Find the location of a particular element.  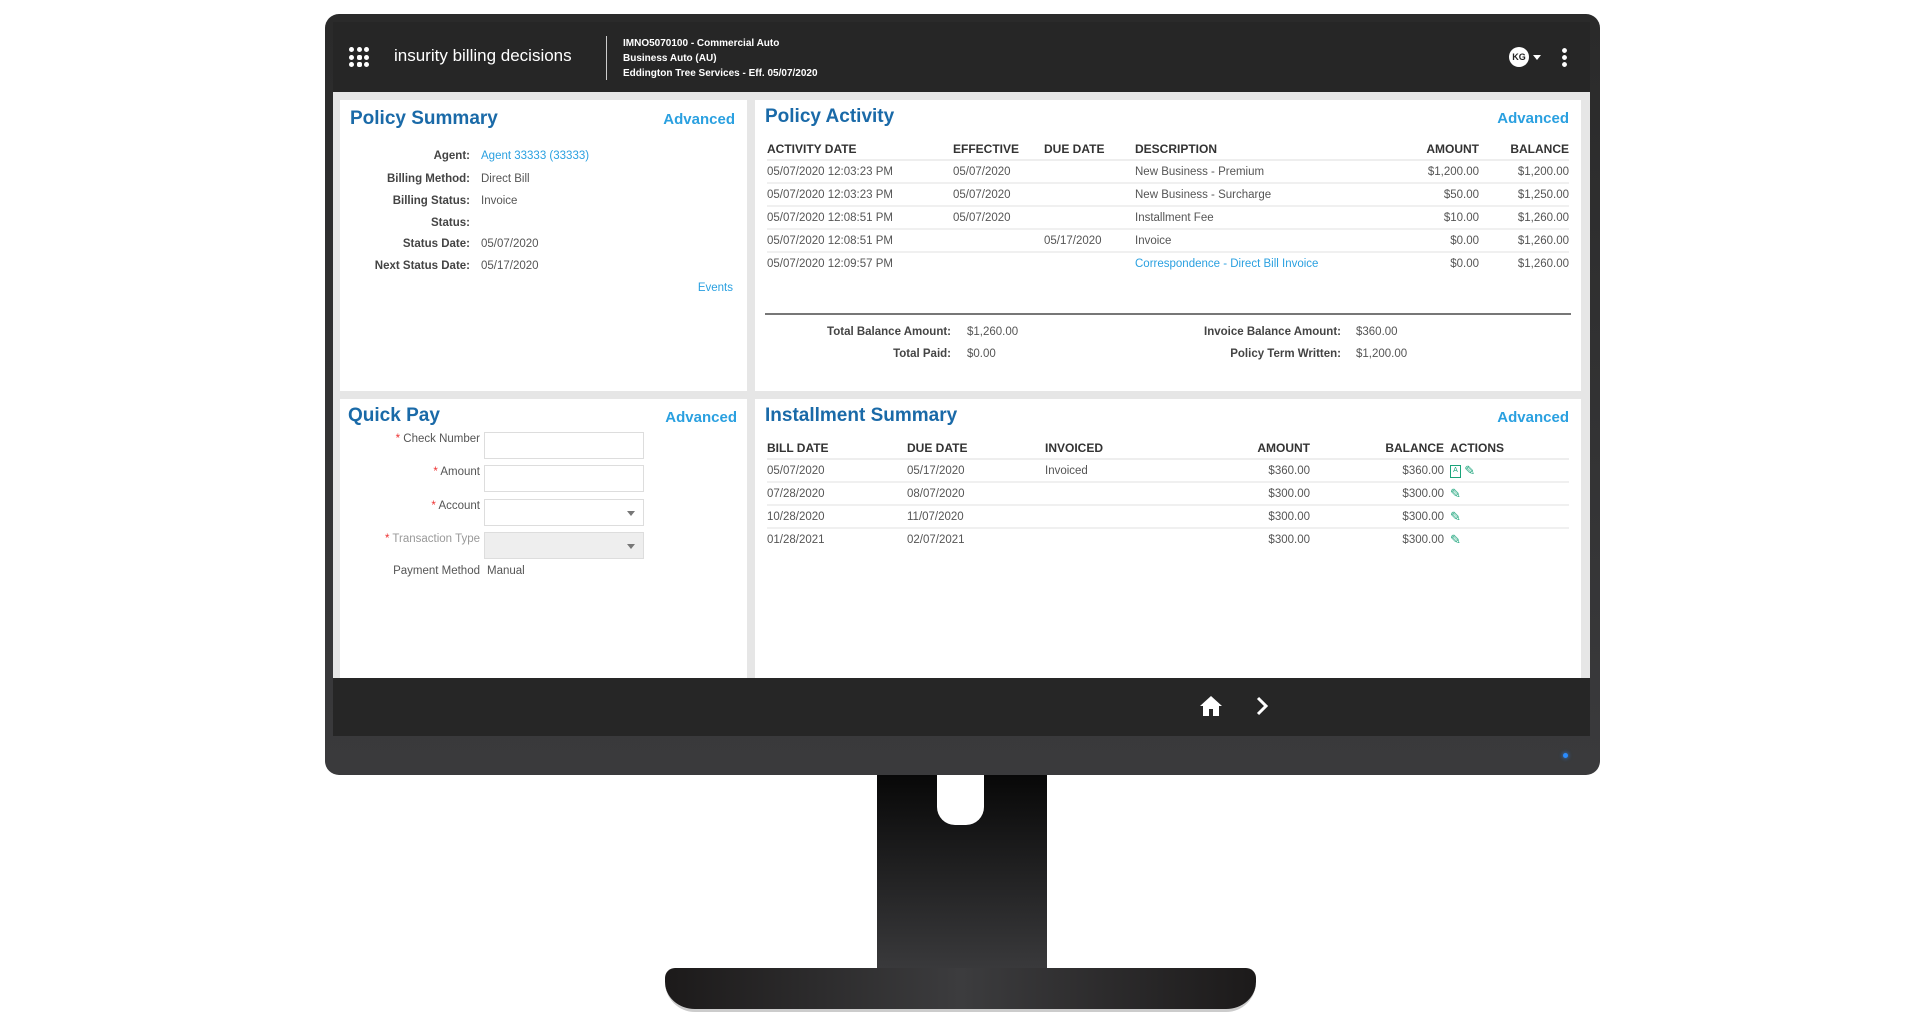

billing-method-value: Direct Bill is located at coordinates (505, 179).